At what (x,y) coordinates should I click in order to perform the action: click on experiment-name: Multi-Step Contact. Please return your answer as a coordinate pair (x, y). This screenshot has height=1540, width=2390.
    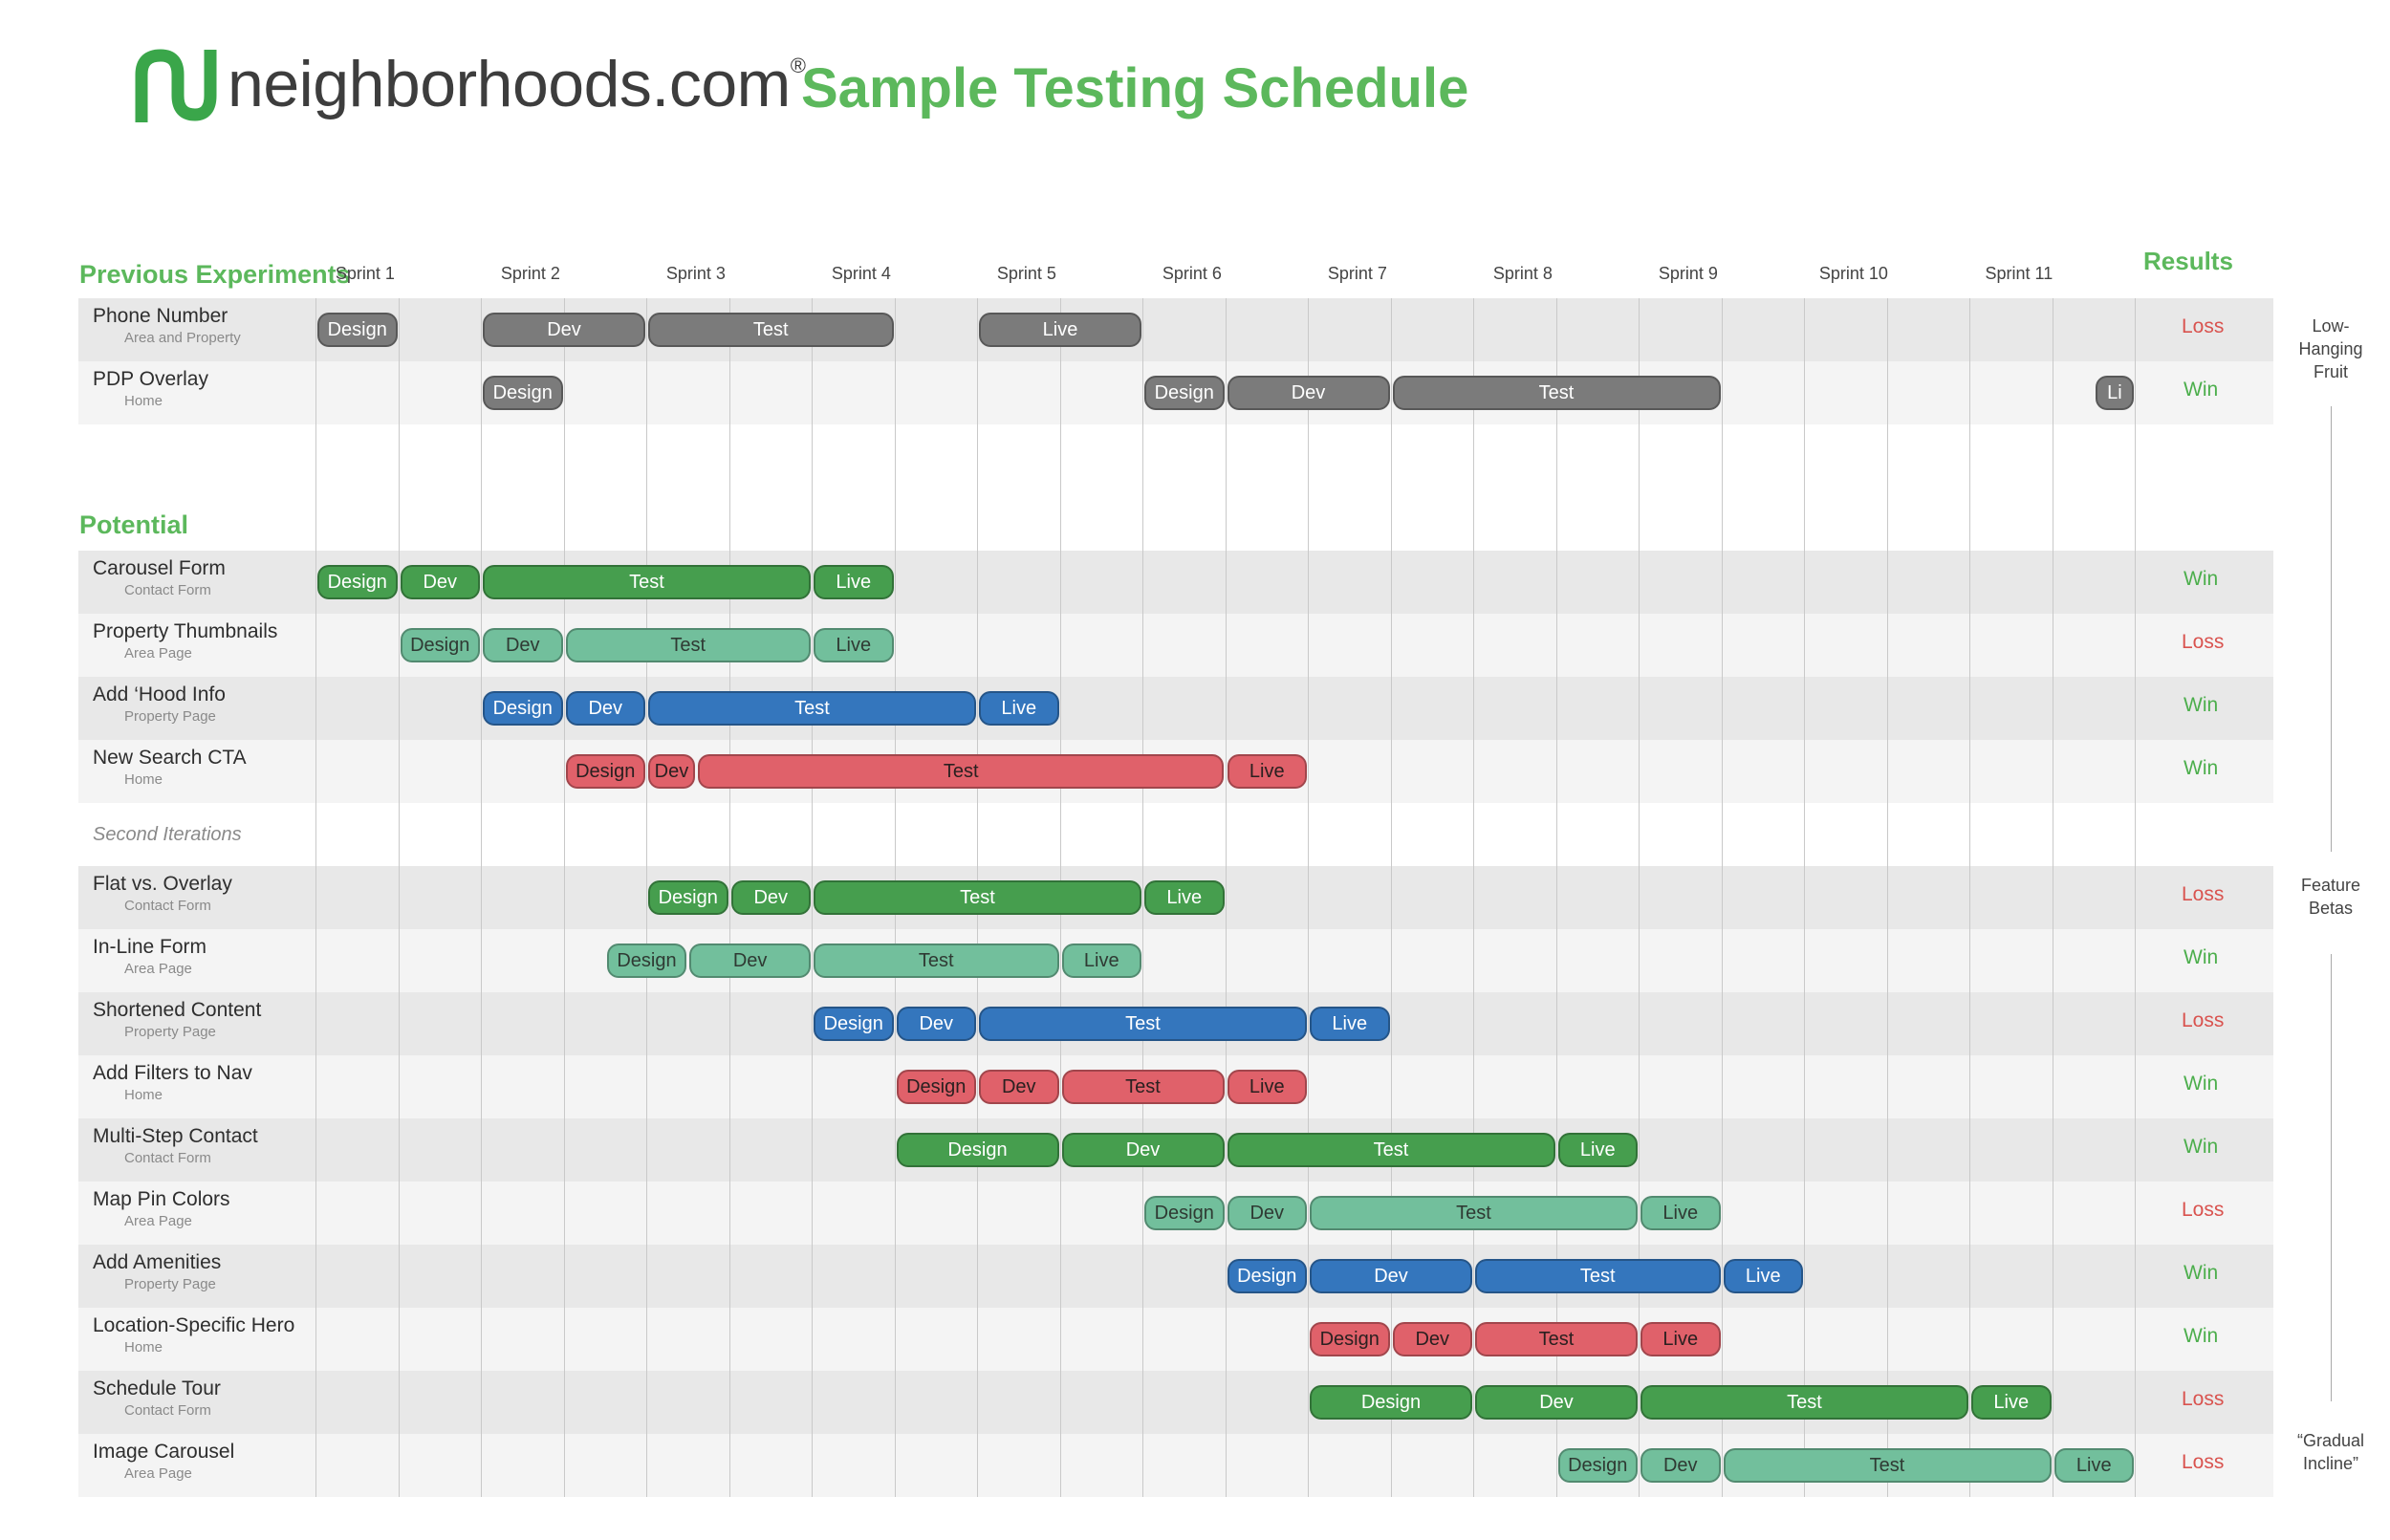
    Looking at the image, I should click on (175, 1136).